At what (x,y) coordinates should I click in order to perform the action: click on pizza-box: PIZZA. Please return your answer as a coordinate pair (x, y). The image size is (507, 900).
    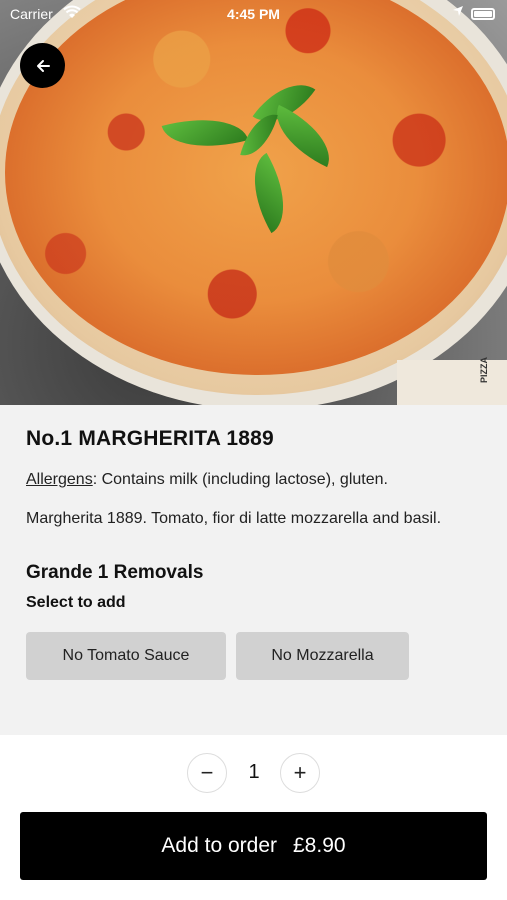
    Looking at the image, I should click on (452, 381).